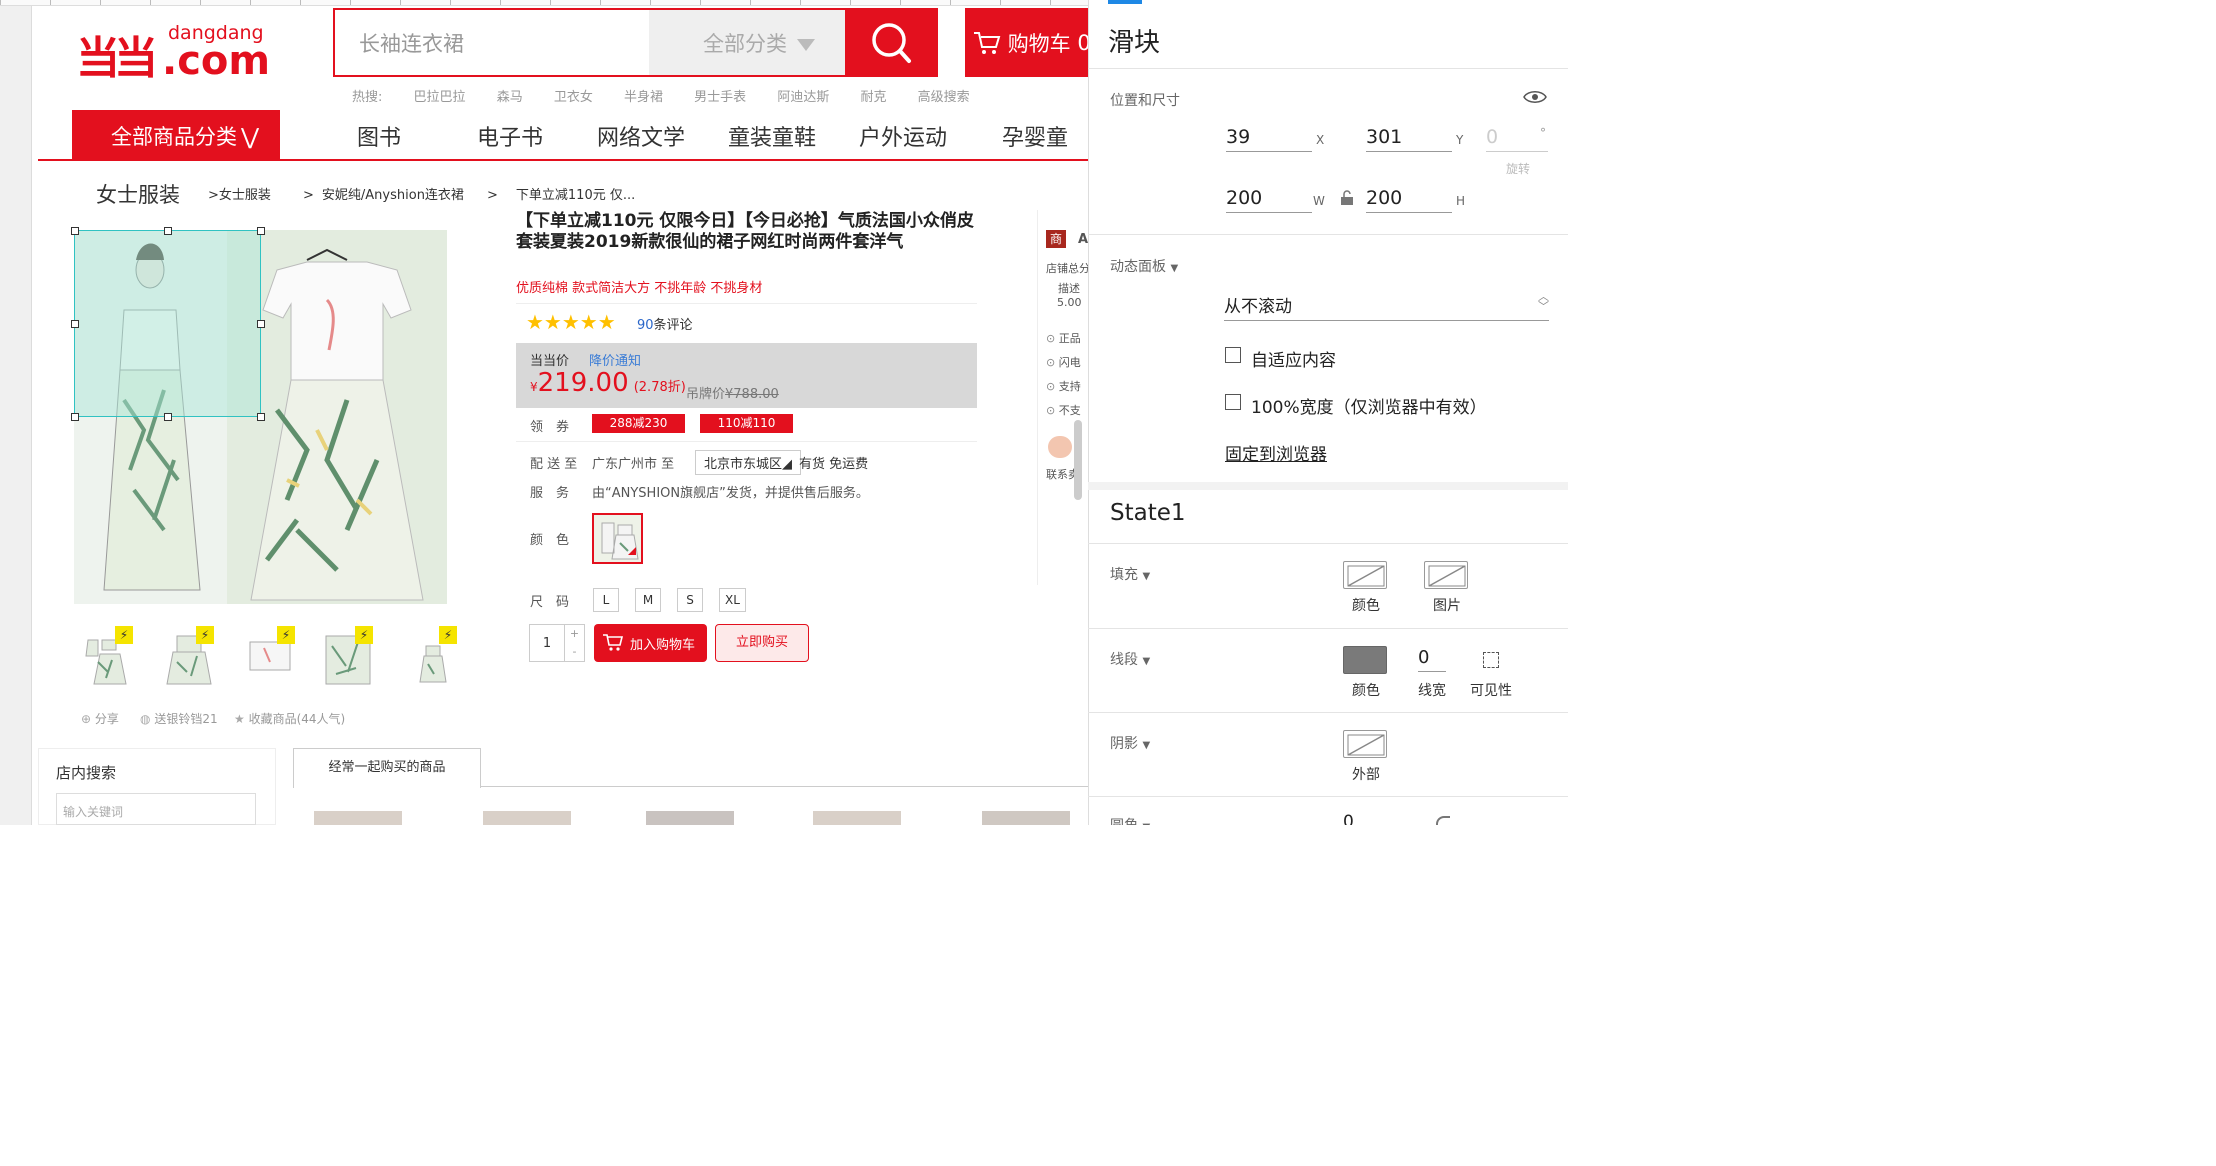  I want to click on search-category-select: 全部分类, so click(747, 42).